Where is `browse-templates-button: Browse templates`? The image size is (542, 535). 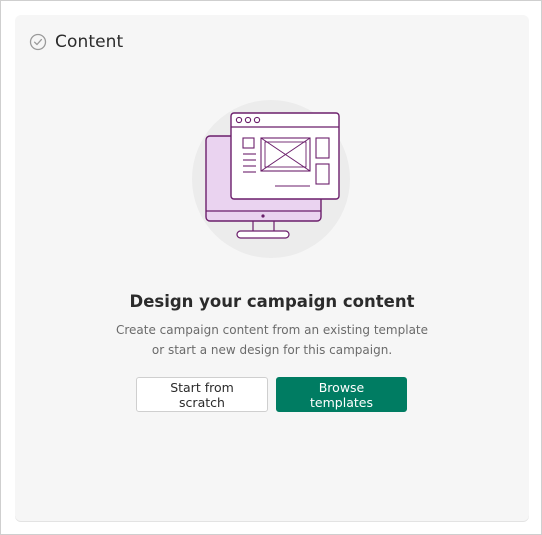
browse-templates-button: Browse templates is located at coordinates (341, 394).